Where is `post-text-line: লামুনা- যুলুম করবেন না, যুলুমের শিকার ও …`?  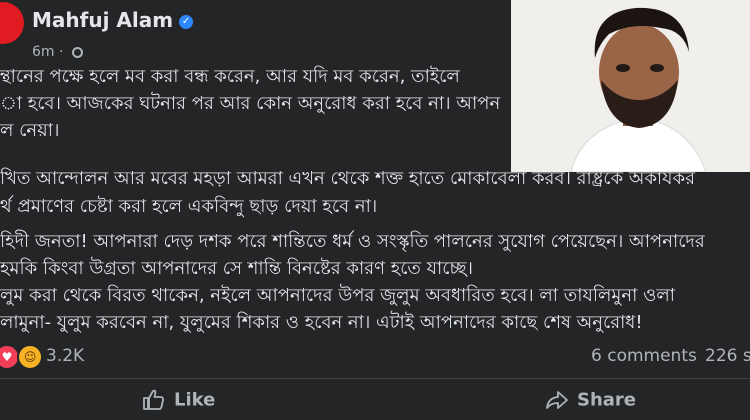 post-text-line: লামুনা- যুলুম করবেন না, যুলুমের শিকার ও … is located at coordinates (321, 322).